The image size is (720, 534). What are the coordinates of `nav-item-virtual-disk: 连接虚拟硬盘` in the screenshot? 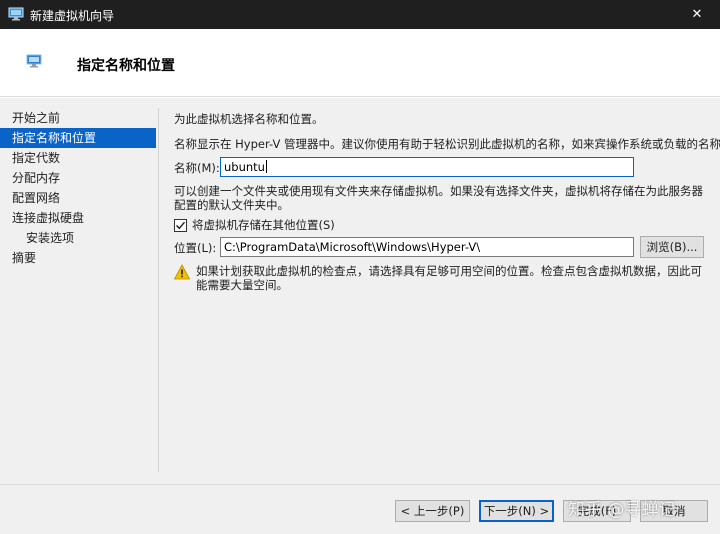 It's located at (79, 218).